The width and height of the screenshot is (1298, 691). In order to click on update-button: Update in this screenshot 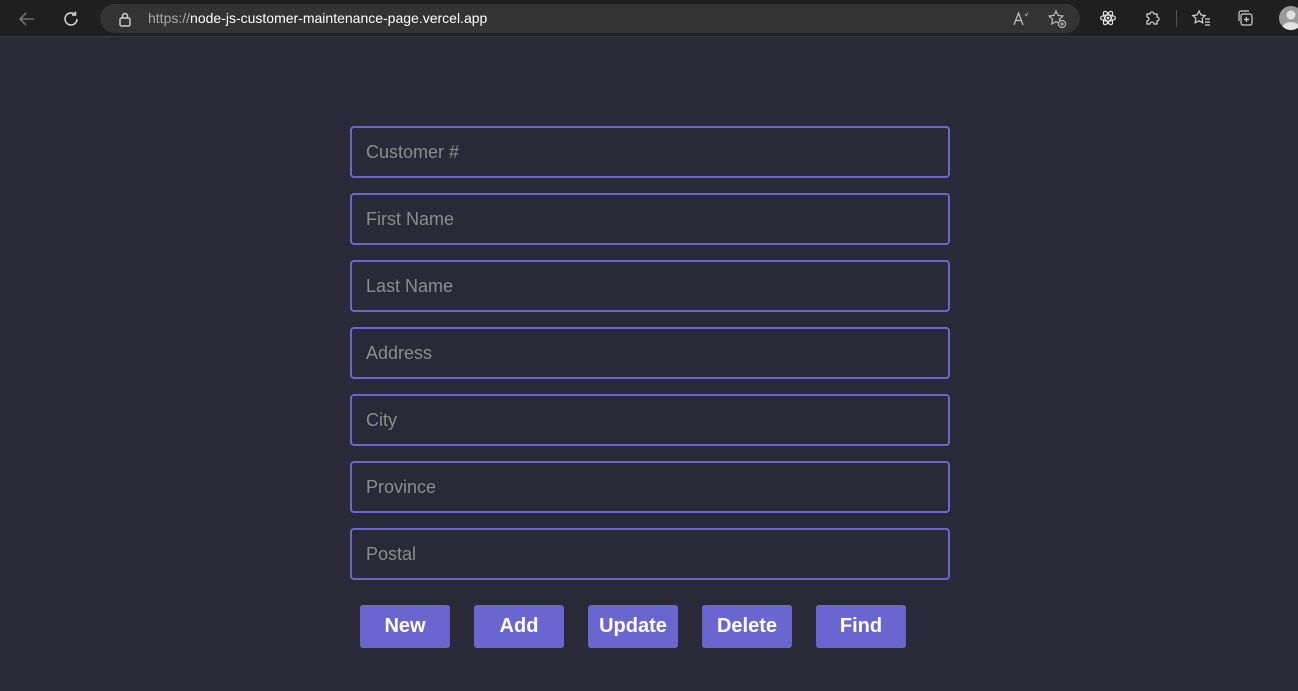, I will do `click(633, 626)`.